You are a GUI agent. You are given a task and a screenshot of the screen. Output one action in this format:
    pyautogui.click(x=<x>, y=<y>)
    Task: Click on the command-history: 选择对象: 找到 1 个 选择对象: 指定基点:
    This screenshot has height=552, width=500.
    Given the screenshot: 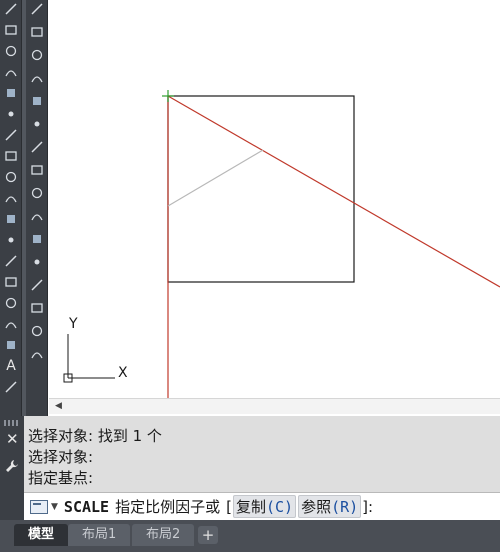 What is the action you would take?
    pyautogui.click(x=262, y=457)
    